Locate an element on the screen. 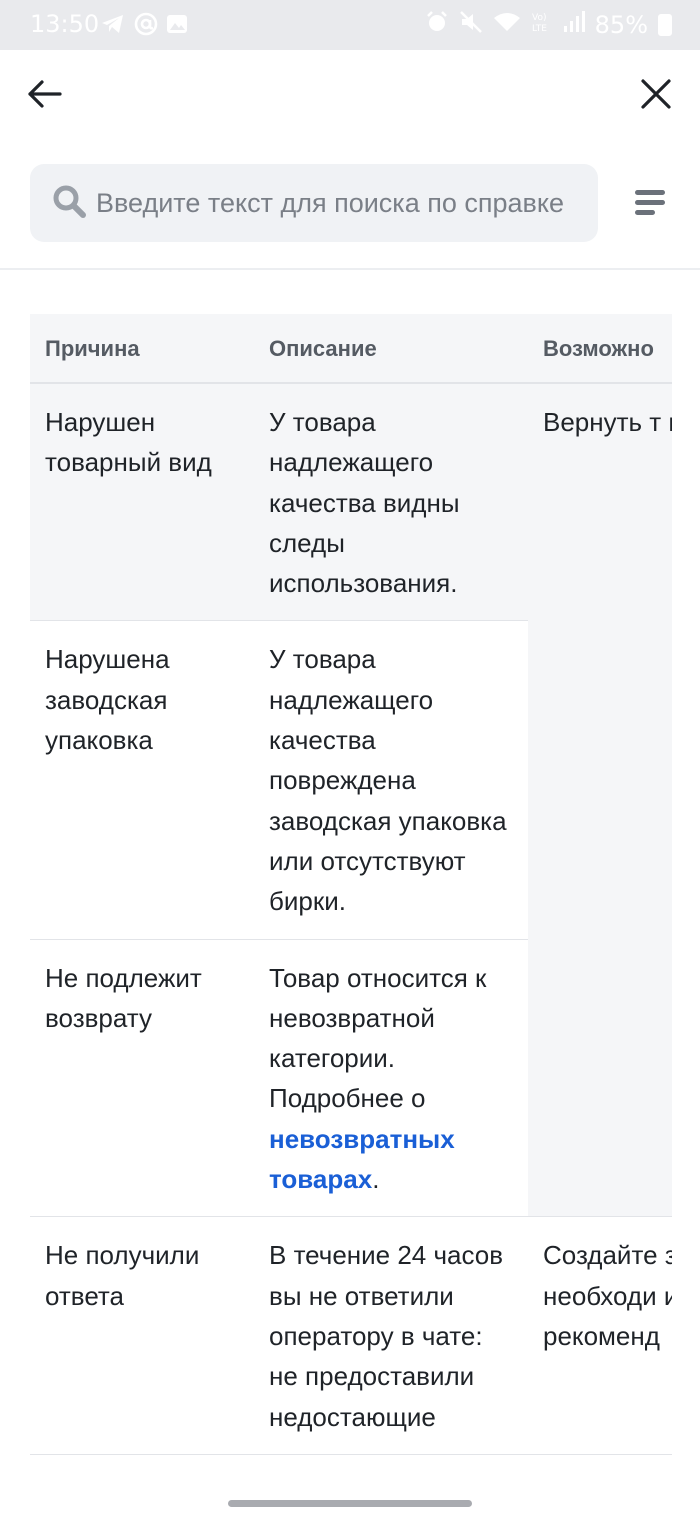 The image size is (700, 1517). close-icon is located at coordinates (656, 96).